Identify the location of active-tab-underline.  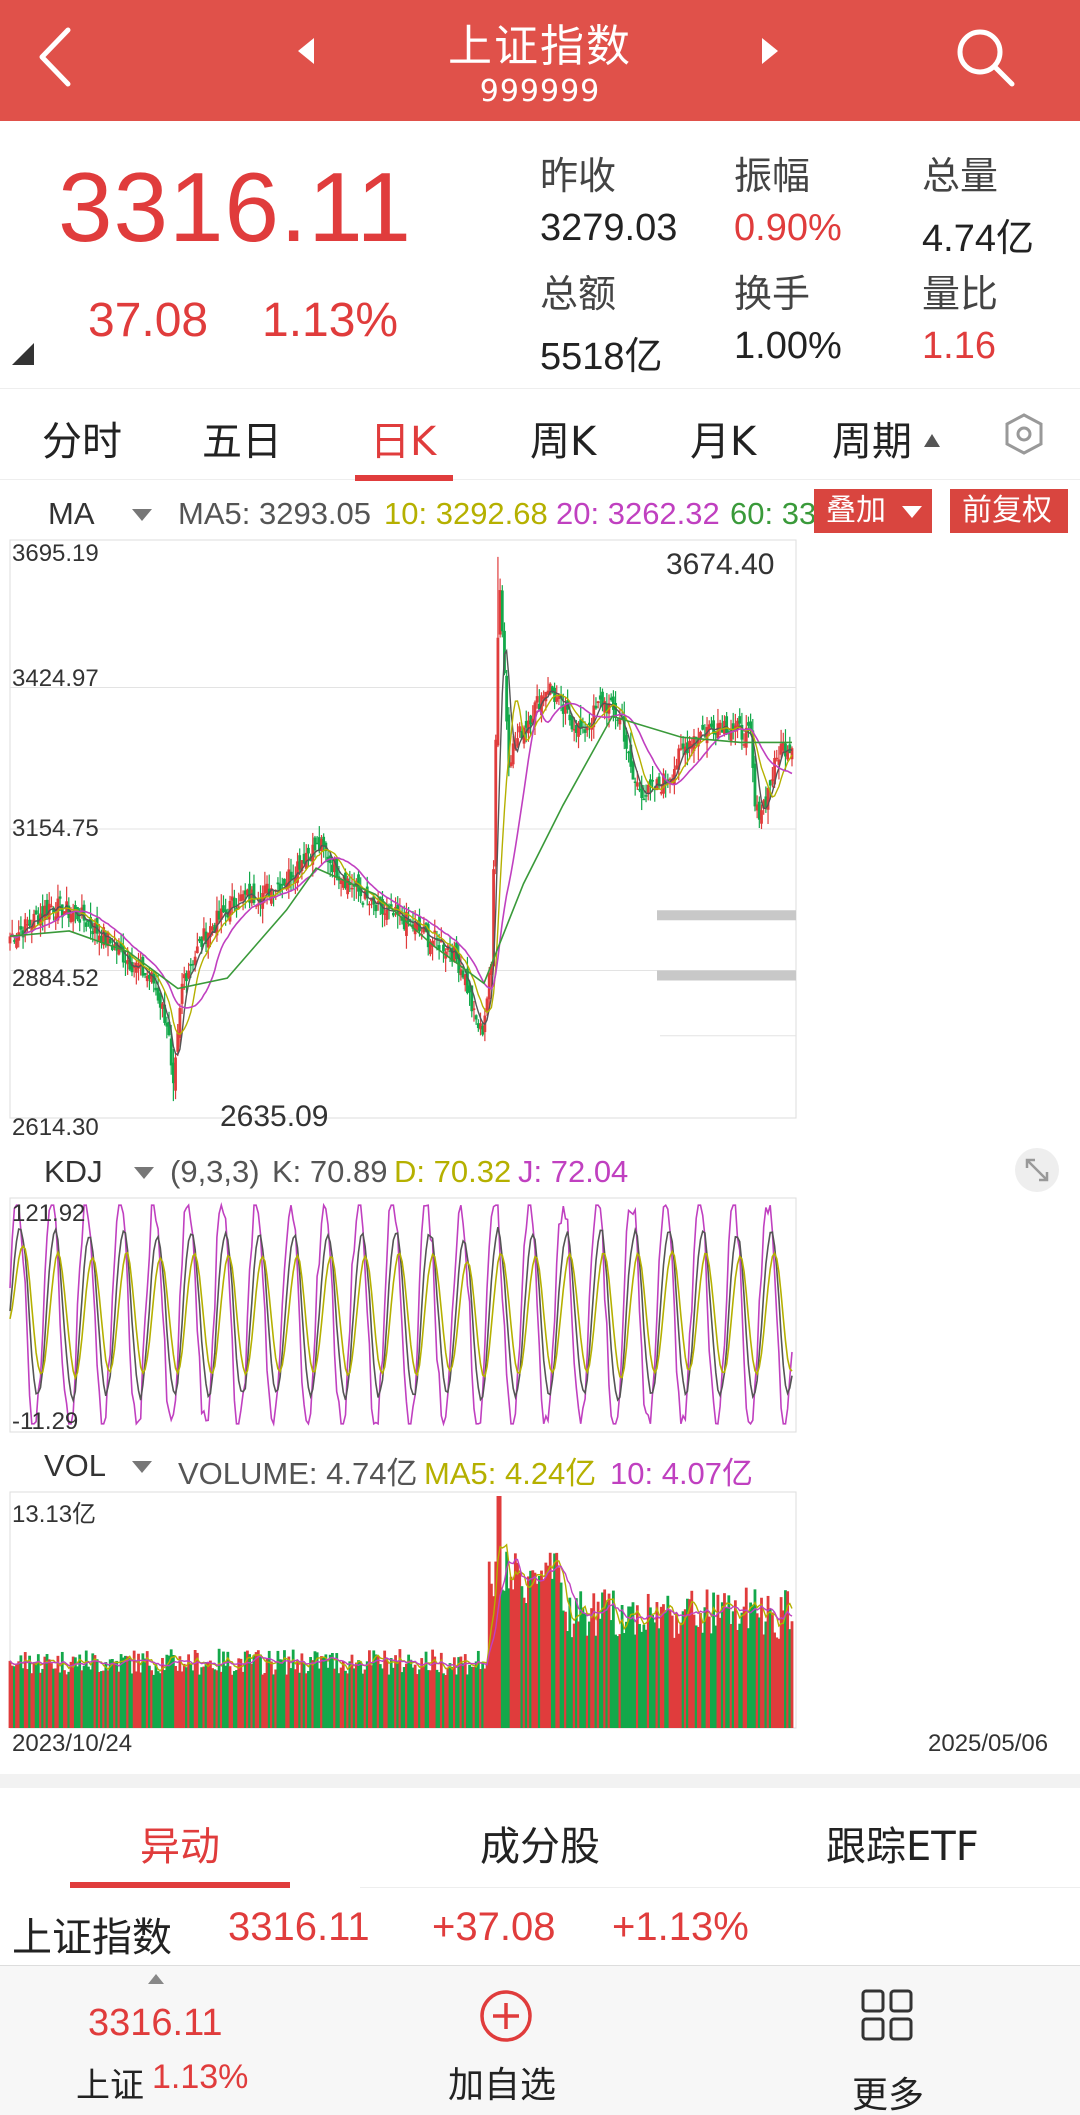
(180, 1885).